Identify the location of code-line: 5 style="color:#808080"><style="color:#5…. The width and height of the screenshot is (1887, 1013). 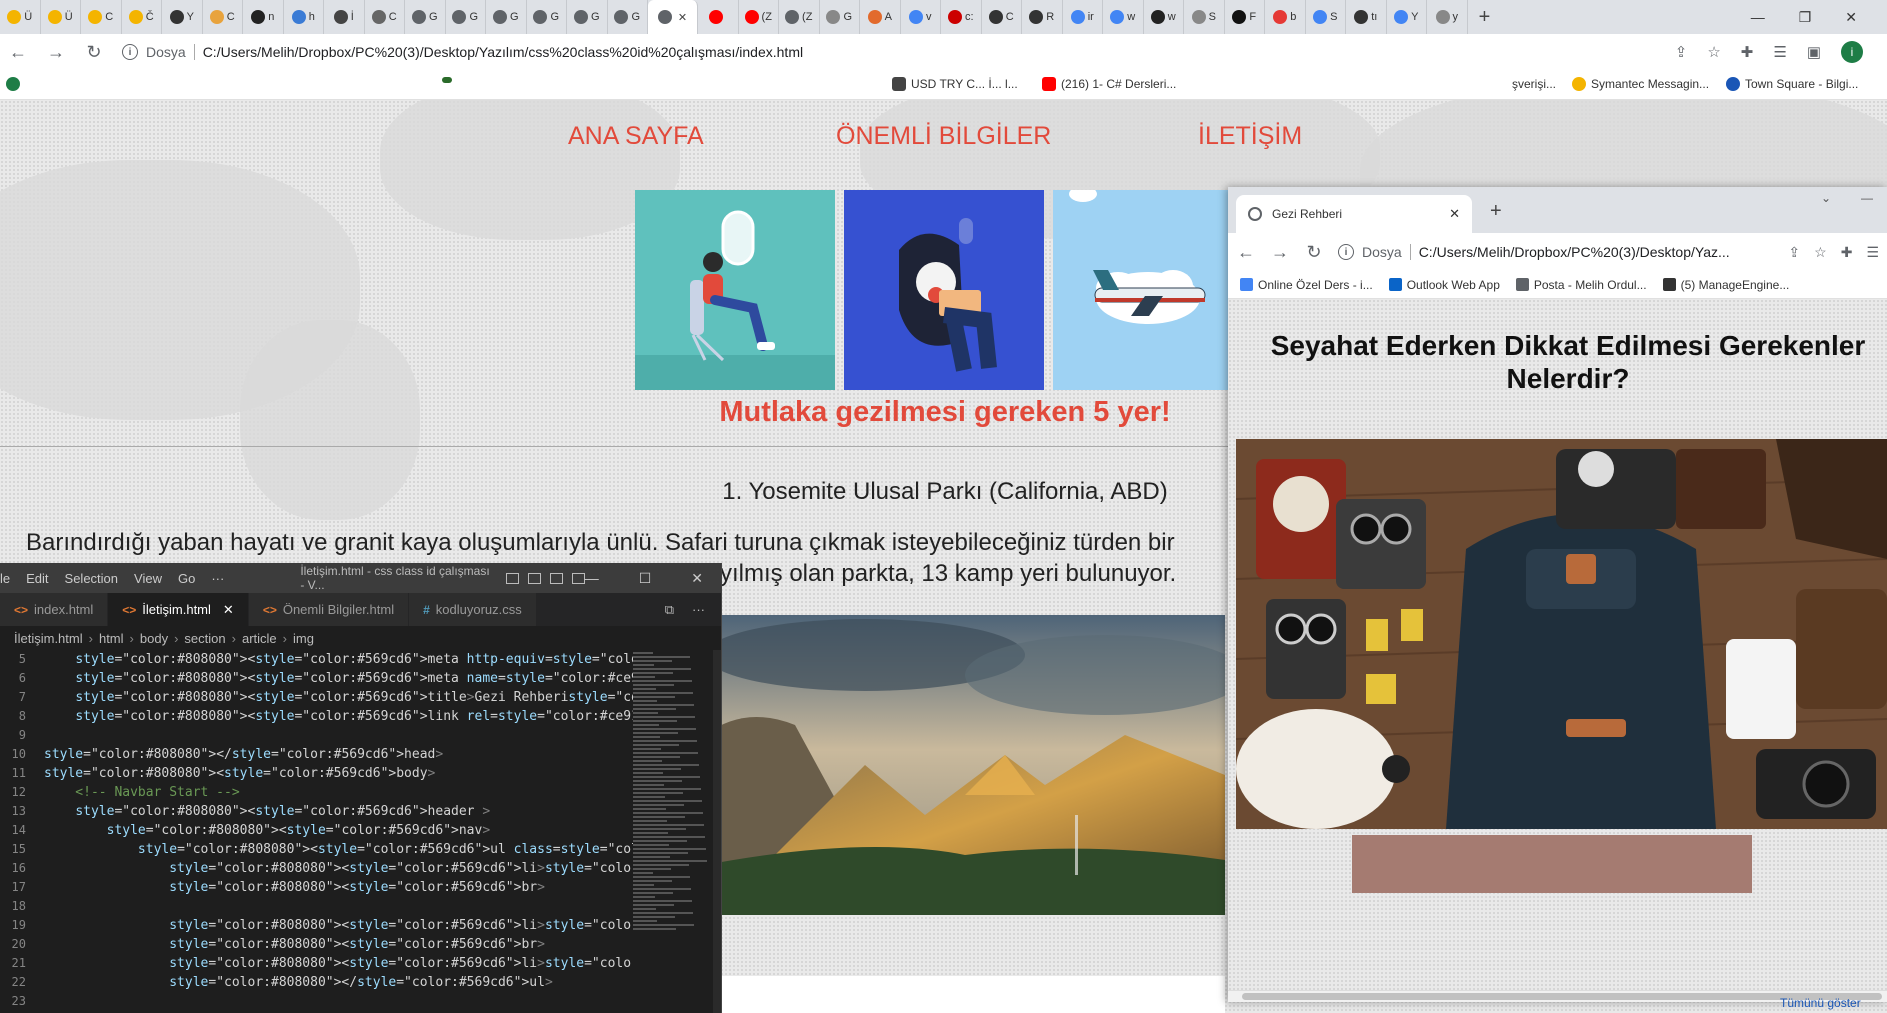
(360, 659).